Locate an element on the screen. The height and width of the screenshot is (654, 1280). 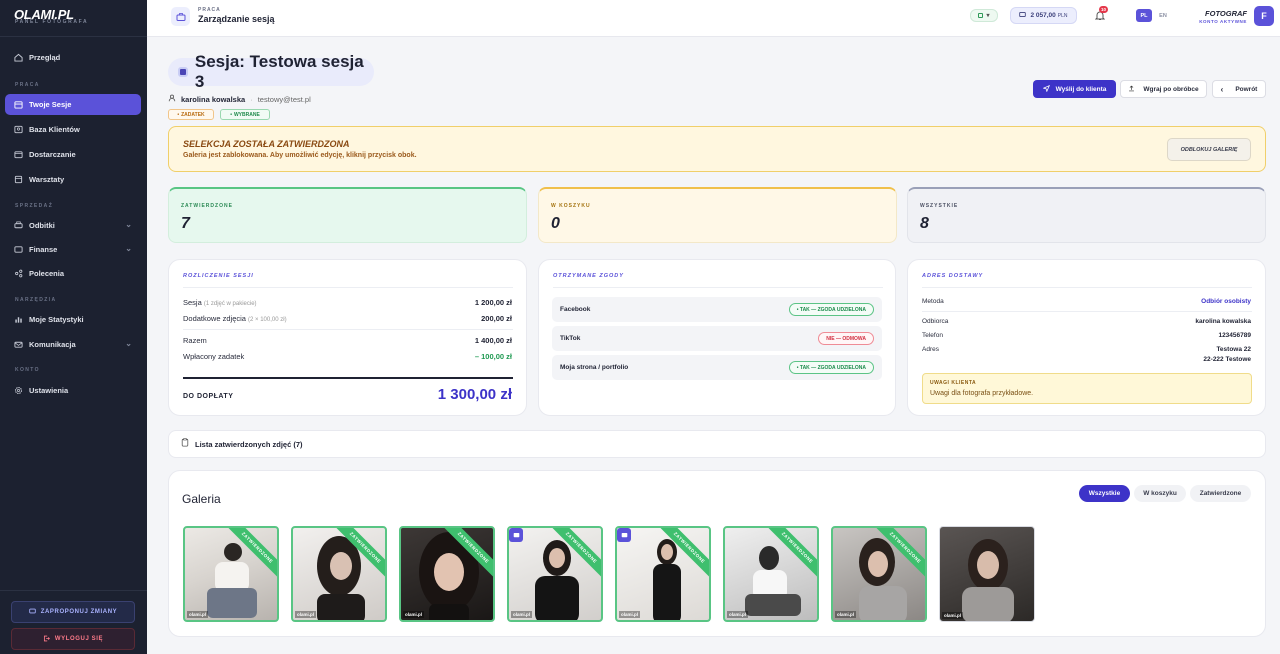
back-button: ‹ Powrót is located at coordinates (1239, 89).